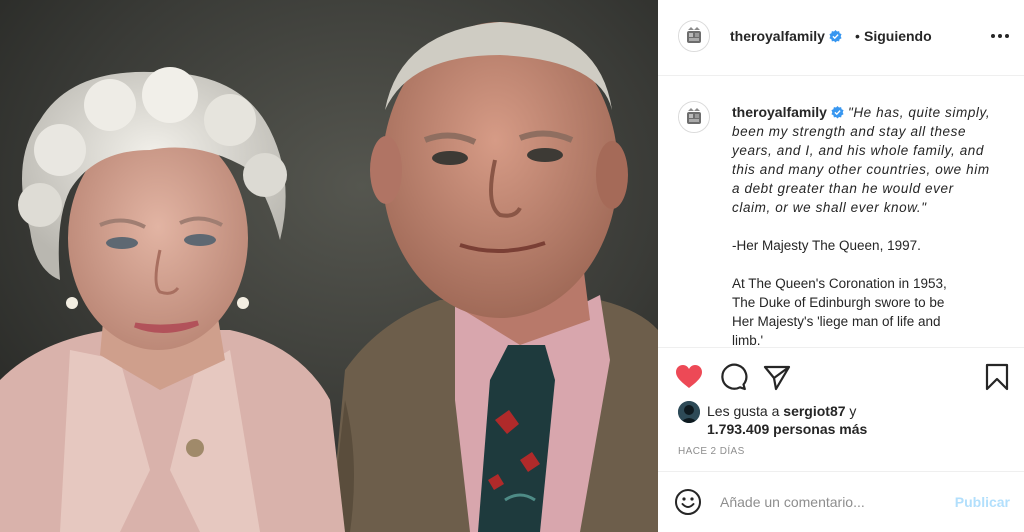 The width and height of the screenshot is (1024, 532). I want to click on caption-avatar, so click(694, 117).